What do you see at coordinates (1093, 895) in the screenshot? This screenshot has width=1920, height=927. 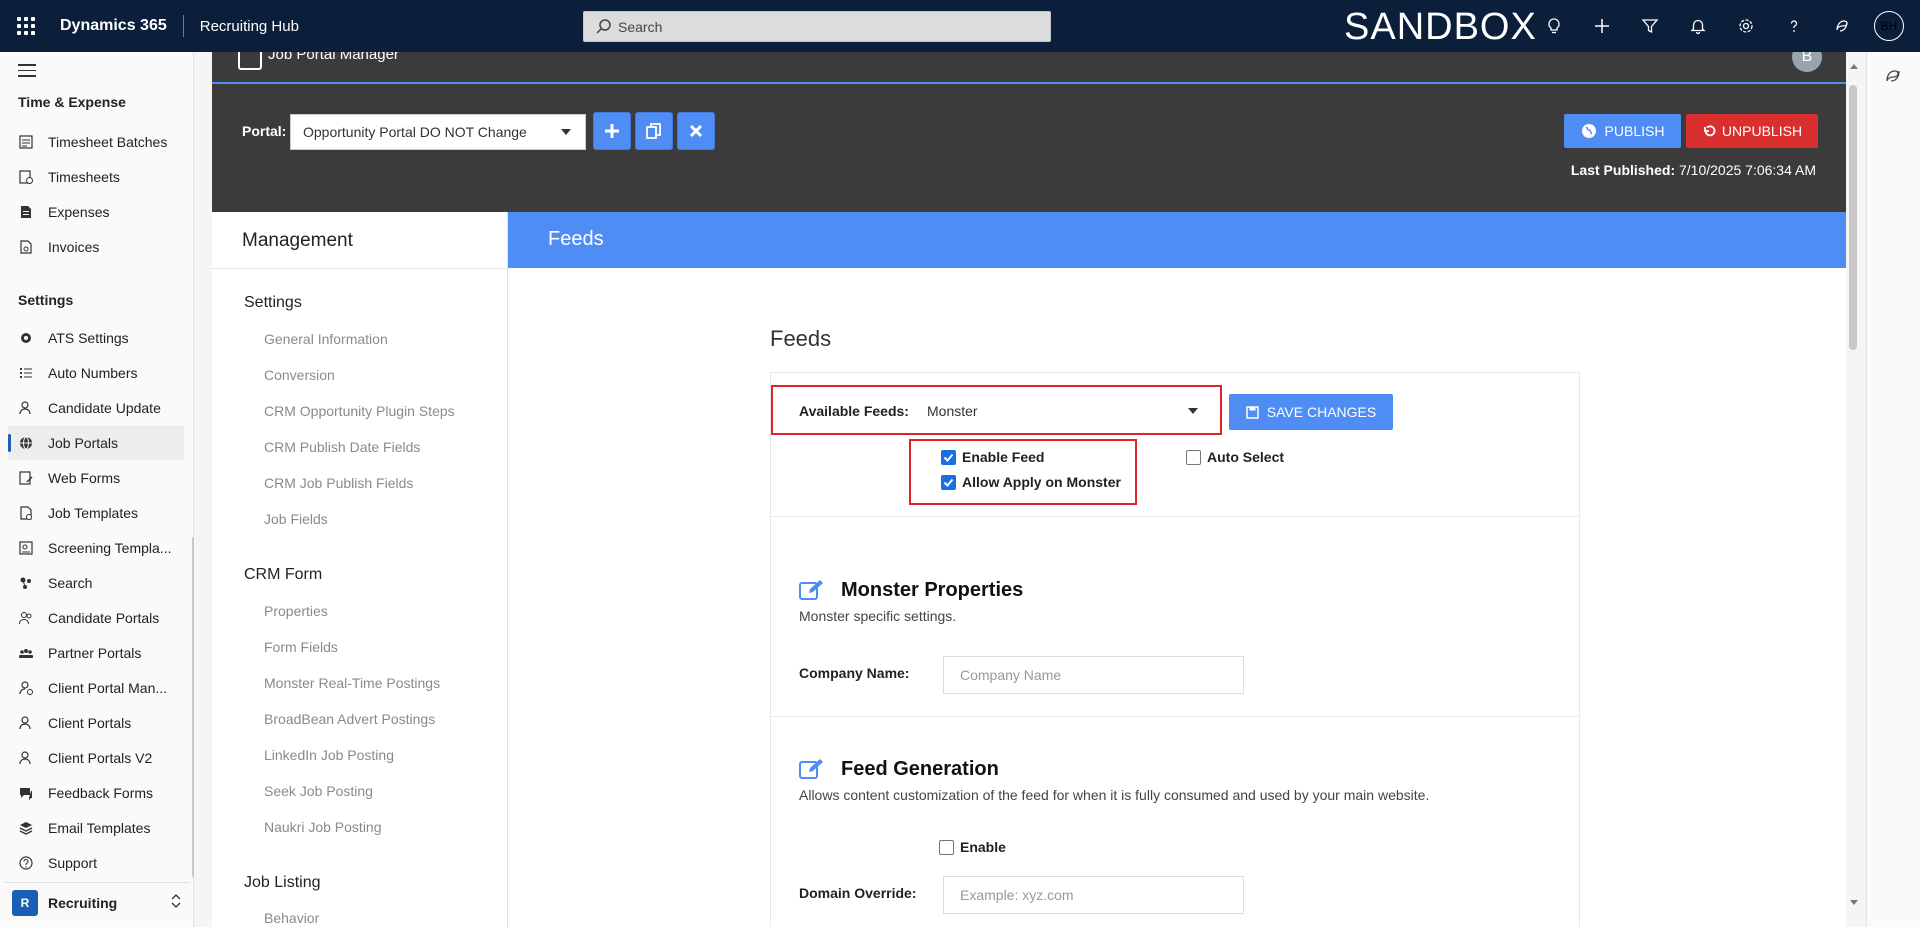 I see `domain-override-input: Example: xyz.com` at bounding box center [1093, 895].